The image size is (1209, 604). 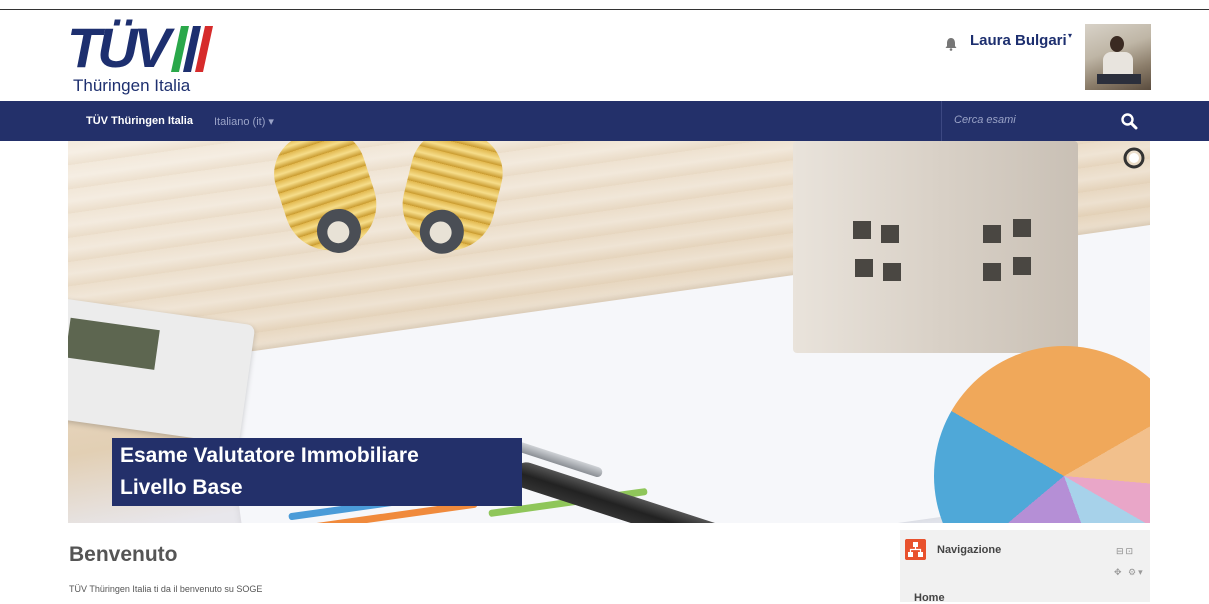 I want to click on logo-stripes-icon, so click(x=192, y=49).